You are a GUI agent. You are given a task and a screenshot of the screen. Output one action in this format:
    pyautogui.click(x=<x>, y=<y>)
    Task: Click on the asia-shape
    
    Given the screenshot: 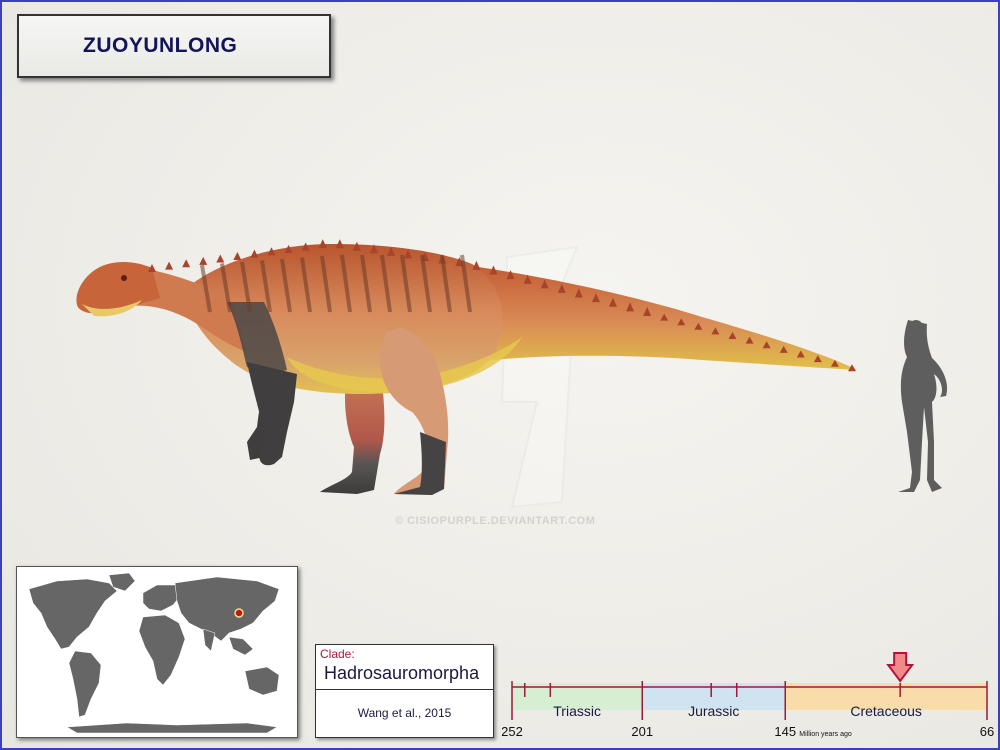 What is the action you would take?
    pyautogui.click(x=227, y=609)
    